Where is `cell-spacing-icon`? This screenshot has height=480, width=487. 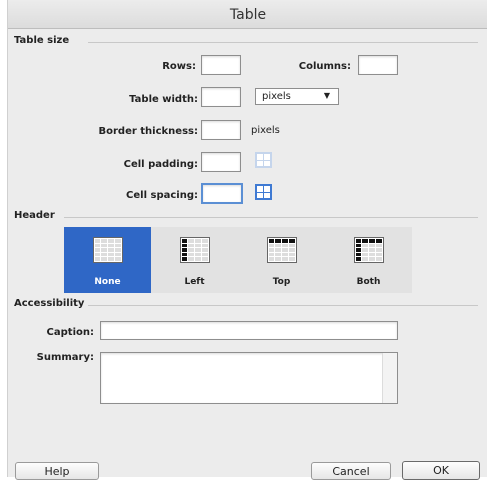
cell-spacing-icon is located at coordinates (263, 192).